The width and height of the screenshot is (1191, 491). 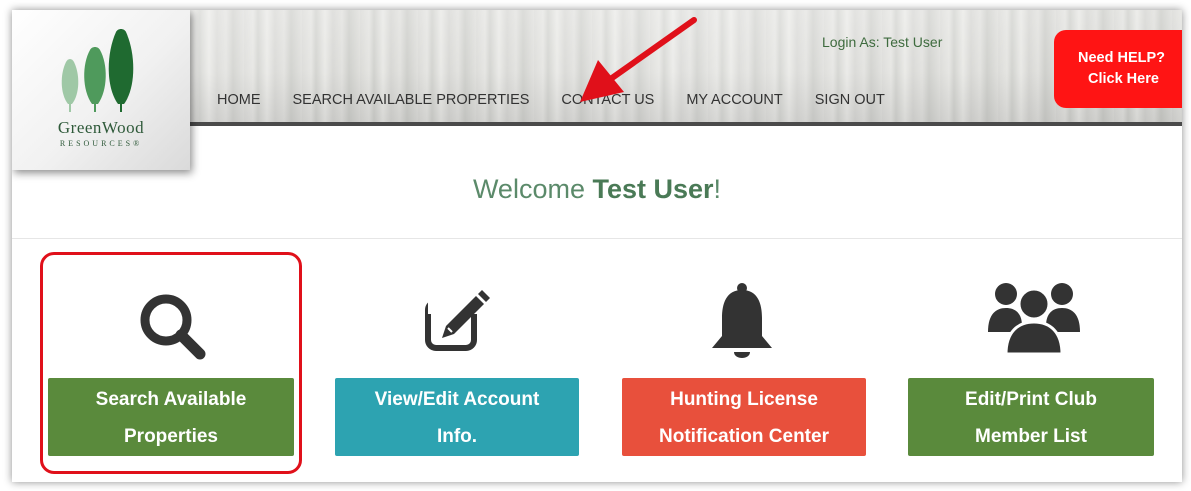 I want to click on logo-subtitle: RESOURCES®, so click(x=101, y=143).